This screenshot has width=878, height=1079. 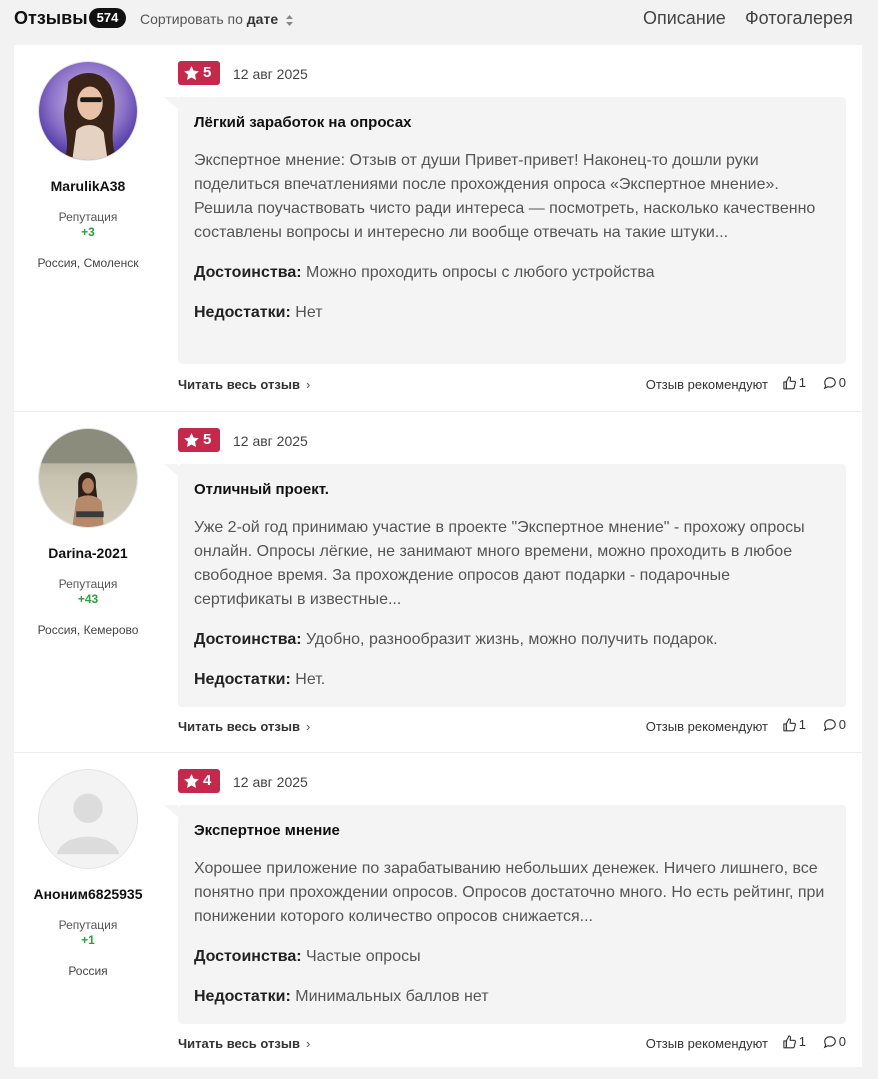 What do you see at coordinates (512, 490) in the screenshot?
I see `review-title: Отличный проект.` at bounding box center [512, 490].